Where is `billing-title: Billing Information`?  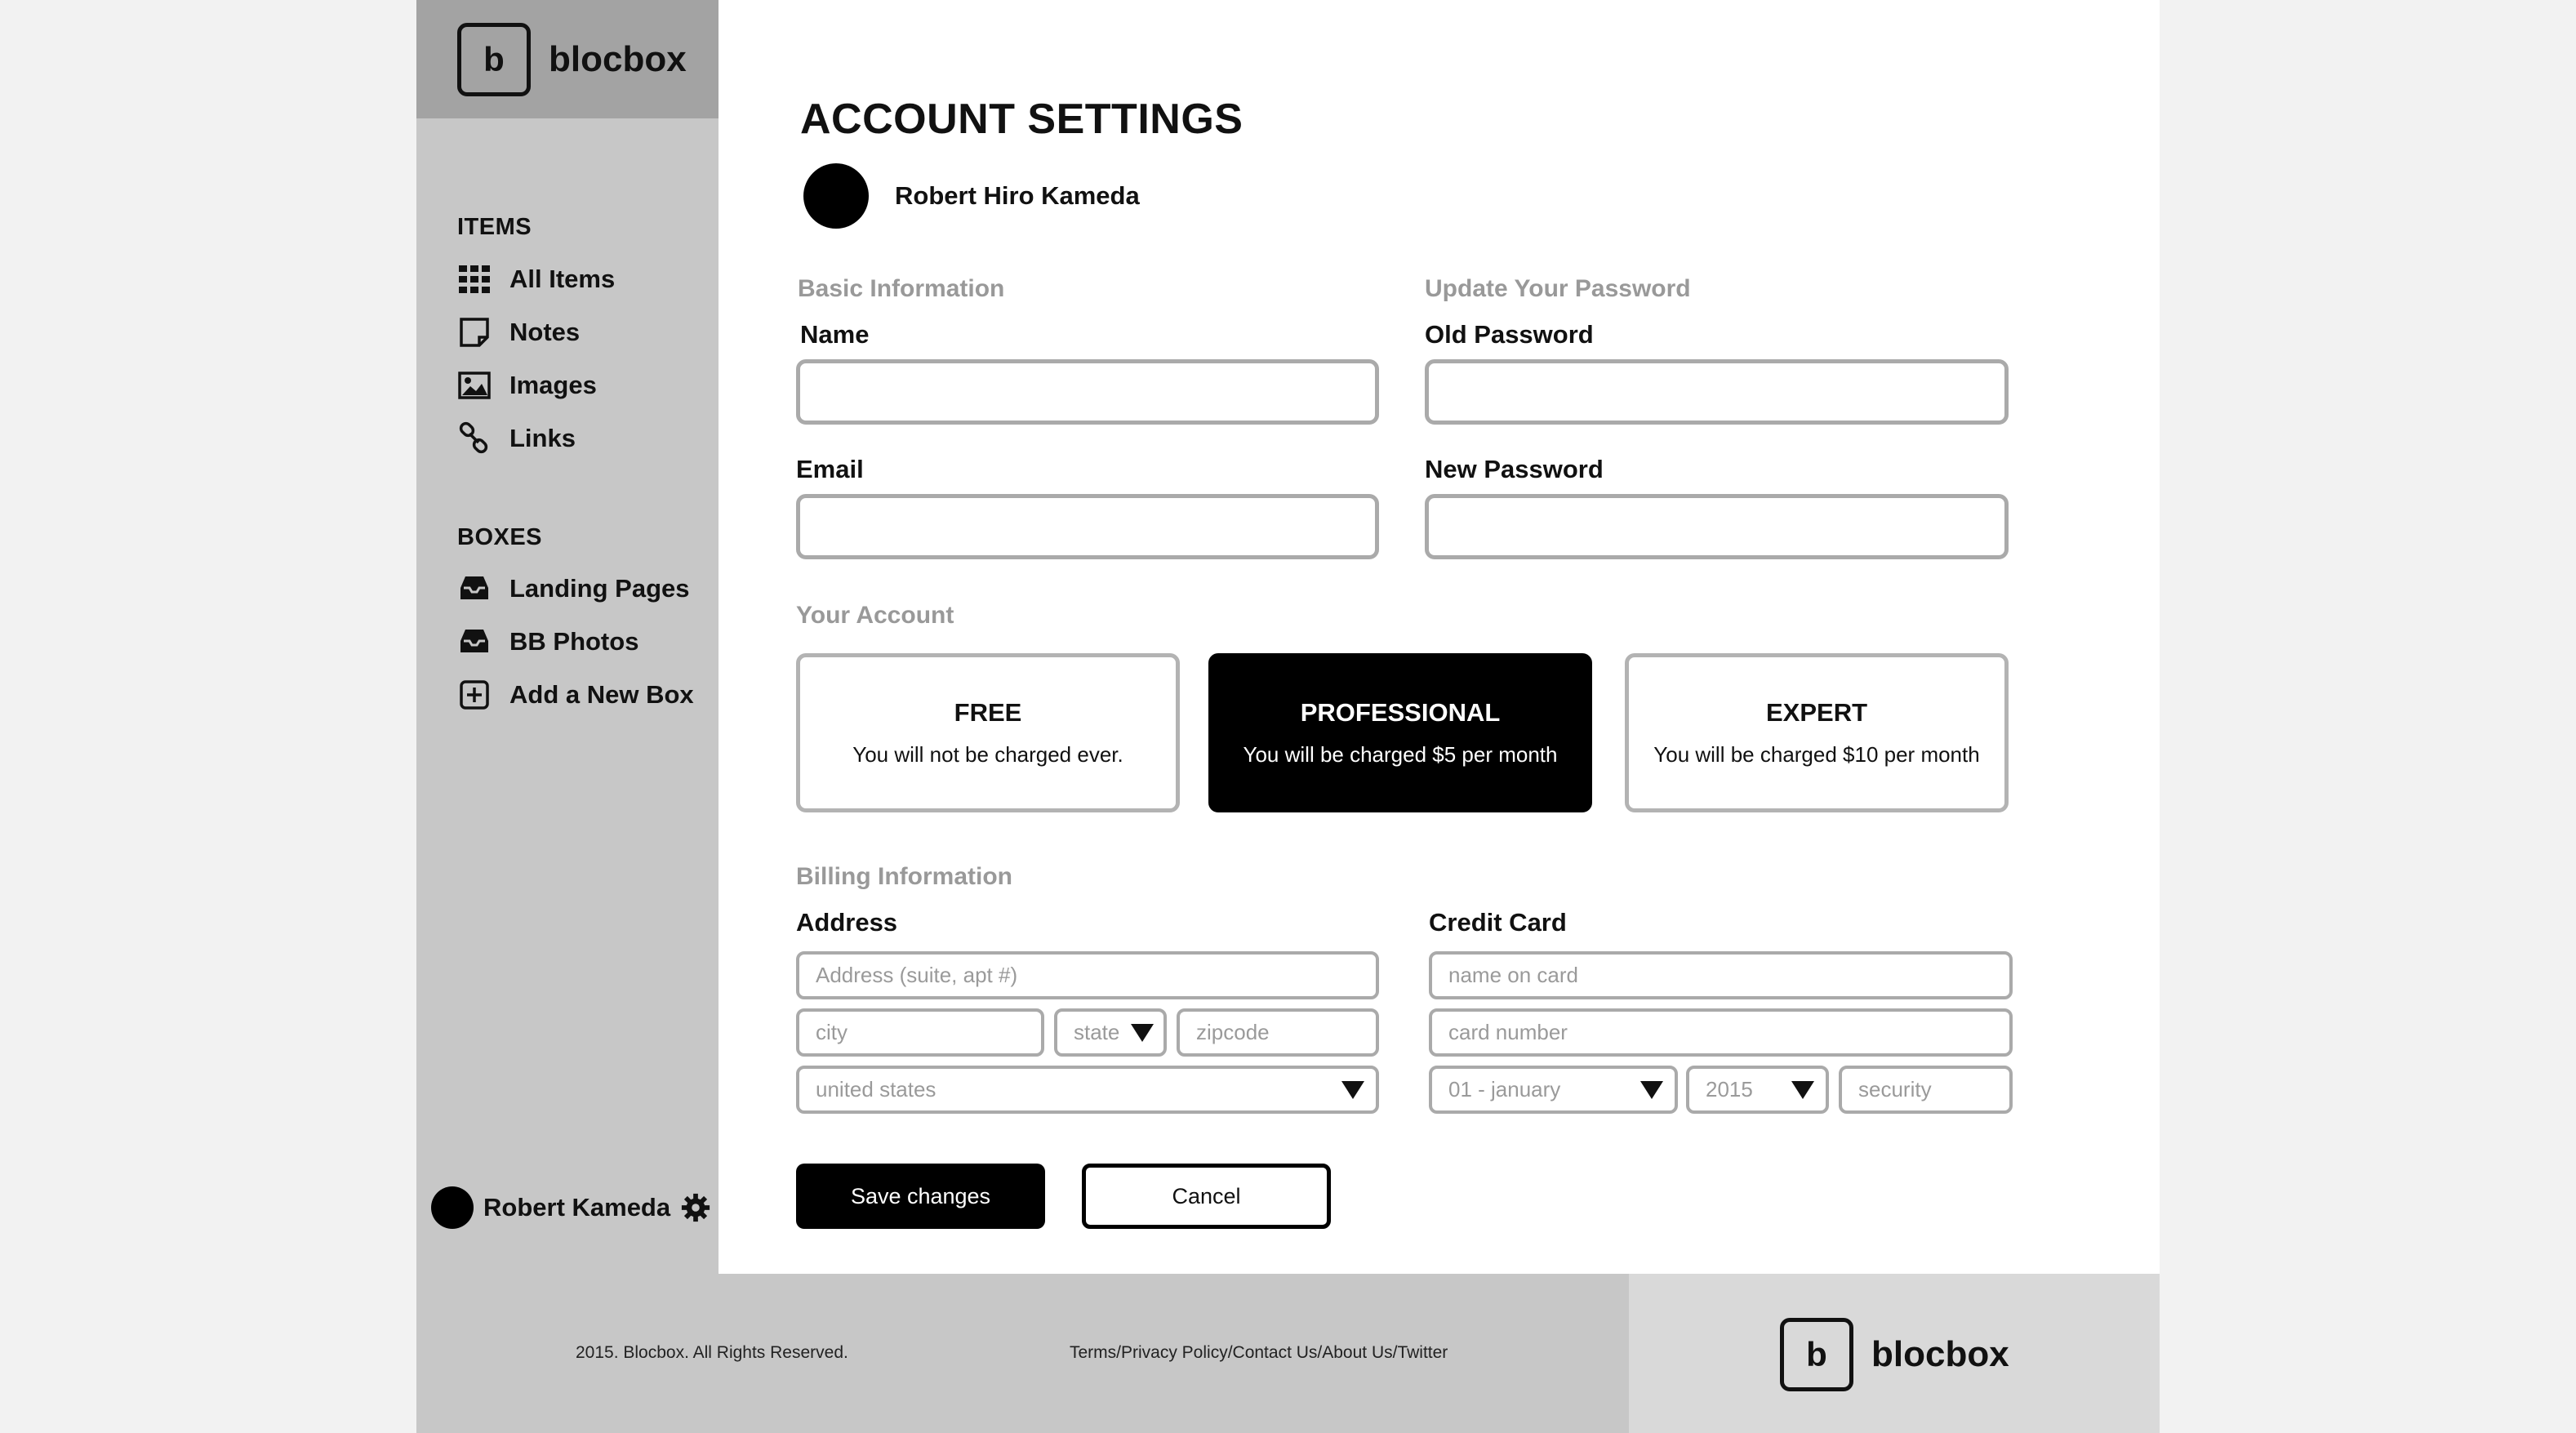
billing-title: Billing Information is located at coordinates (904, 876).